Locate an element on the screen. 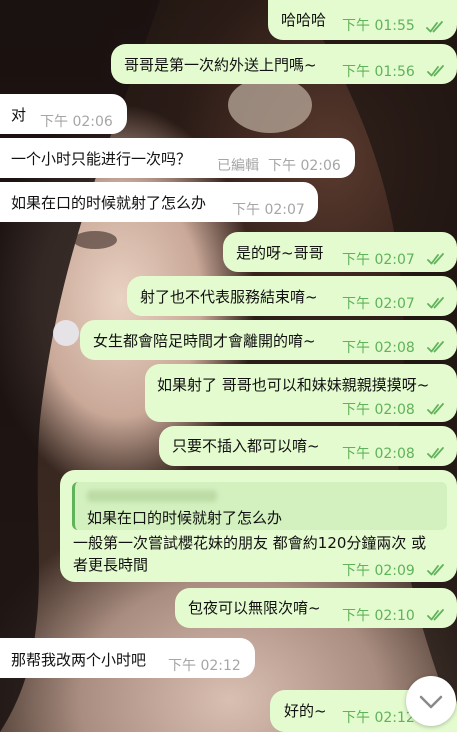 This screenshot has height=732, width=457. message-text: 哈哈哈 is located at coordinates (304, 20).